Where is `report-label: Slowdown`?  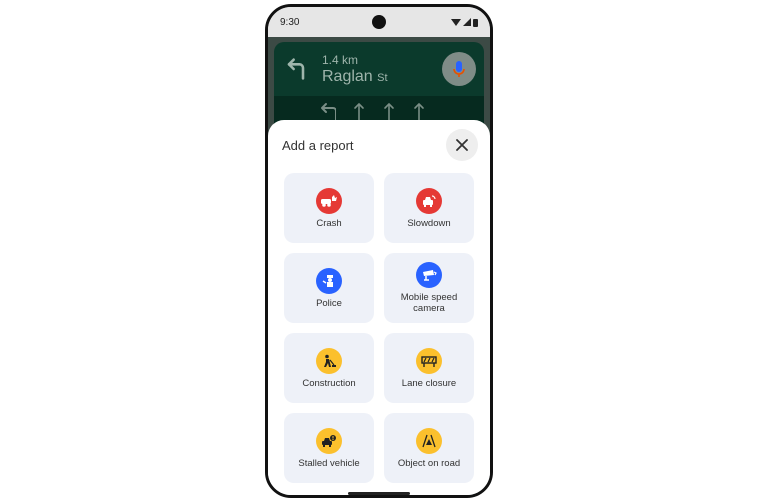
report-label: Slowdown is located at coordinates (429, 223).